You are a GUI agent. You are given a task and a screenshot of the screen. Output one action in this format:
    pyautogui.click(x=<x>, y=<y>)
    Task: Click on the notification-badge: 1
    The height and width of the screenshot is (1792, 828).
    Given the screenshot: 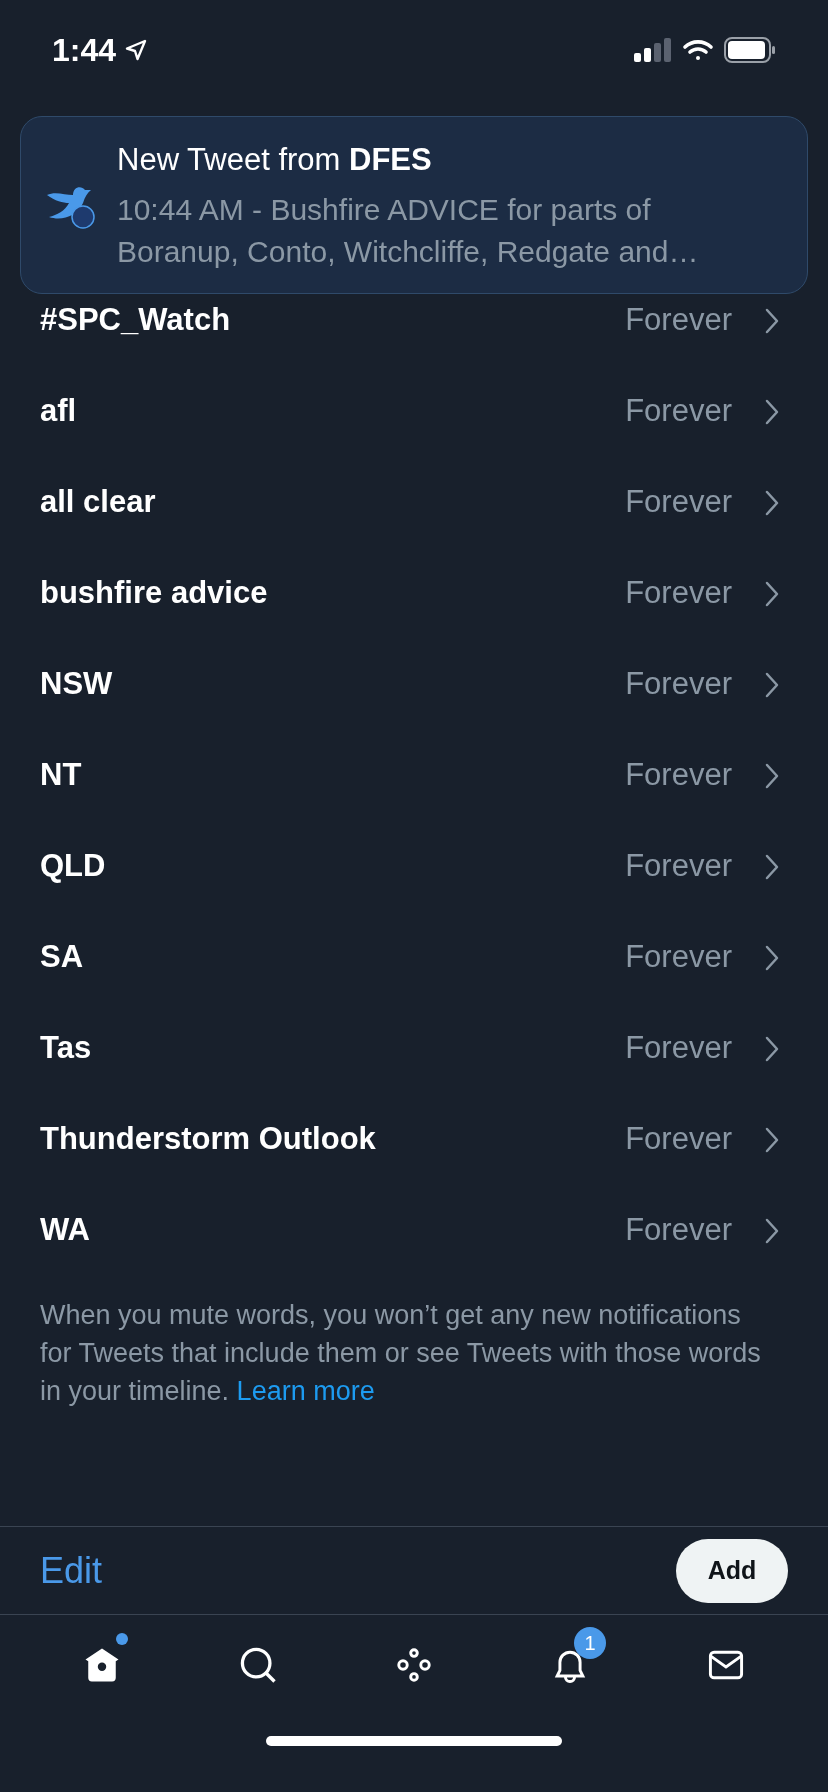 What is the action you would take?
    pyautogui.click(x=590, y=1642)
    